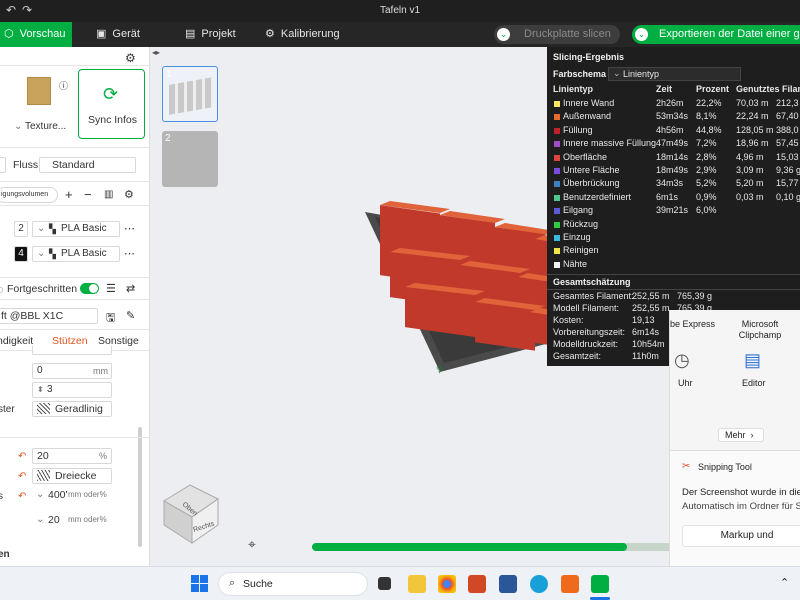 The image size is (800, 600). Describe the element at coordinates (72, 476) in the screenshot. I see `shape-select: Dreiecke` at that location.